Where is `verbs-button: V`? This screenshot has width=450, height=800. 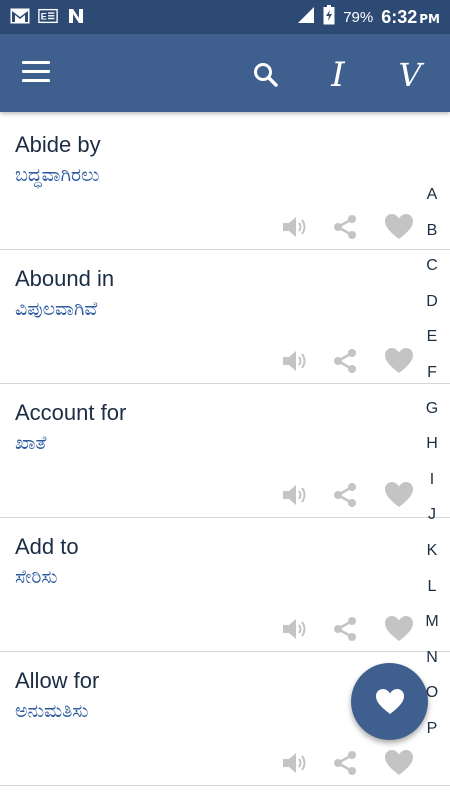 verbs-button: V is located at coordinates (410, 75).